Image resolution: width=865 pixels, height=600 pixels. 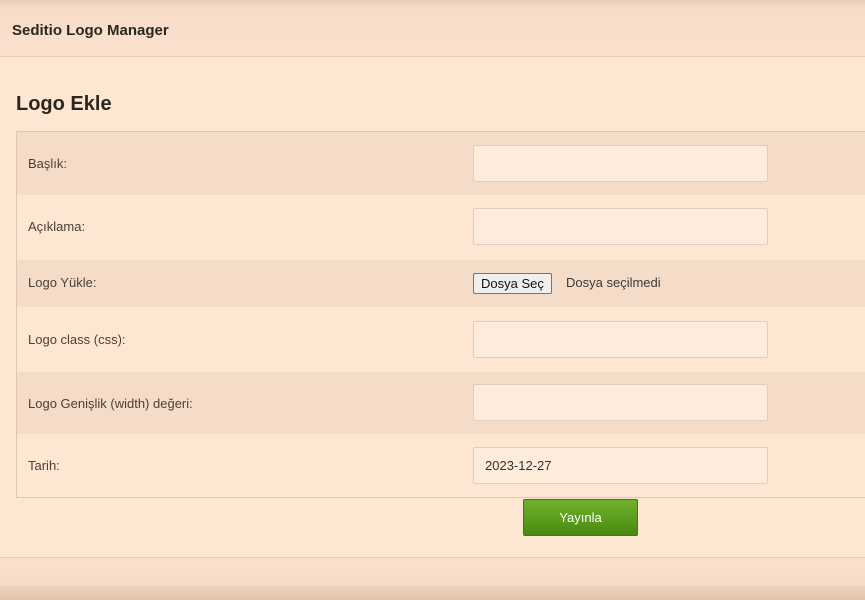 I want to click on form-row-description: Açıklama:, so click(x=441, y=227).